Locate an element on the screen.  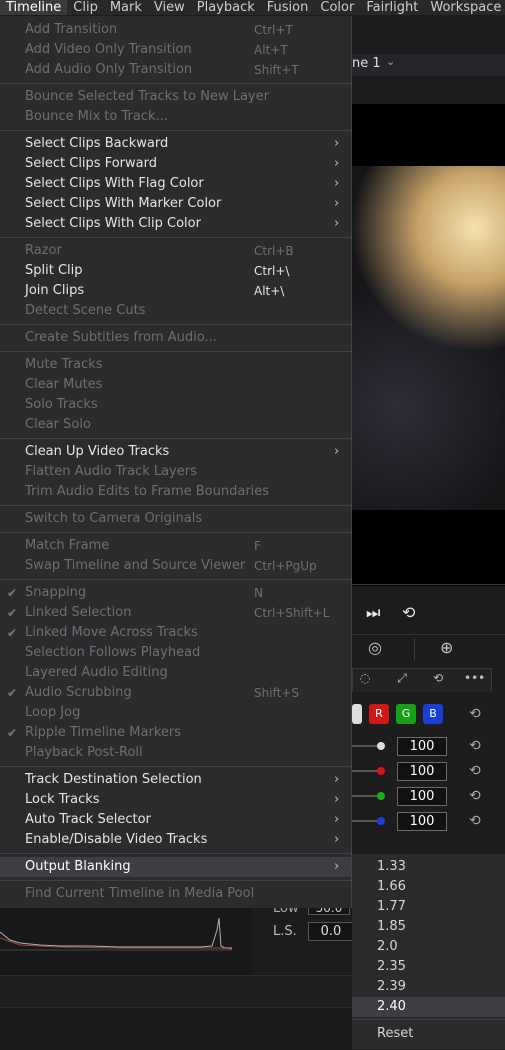
menubar-fairlight: Fairlight is located at coordinates (392, 7).